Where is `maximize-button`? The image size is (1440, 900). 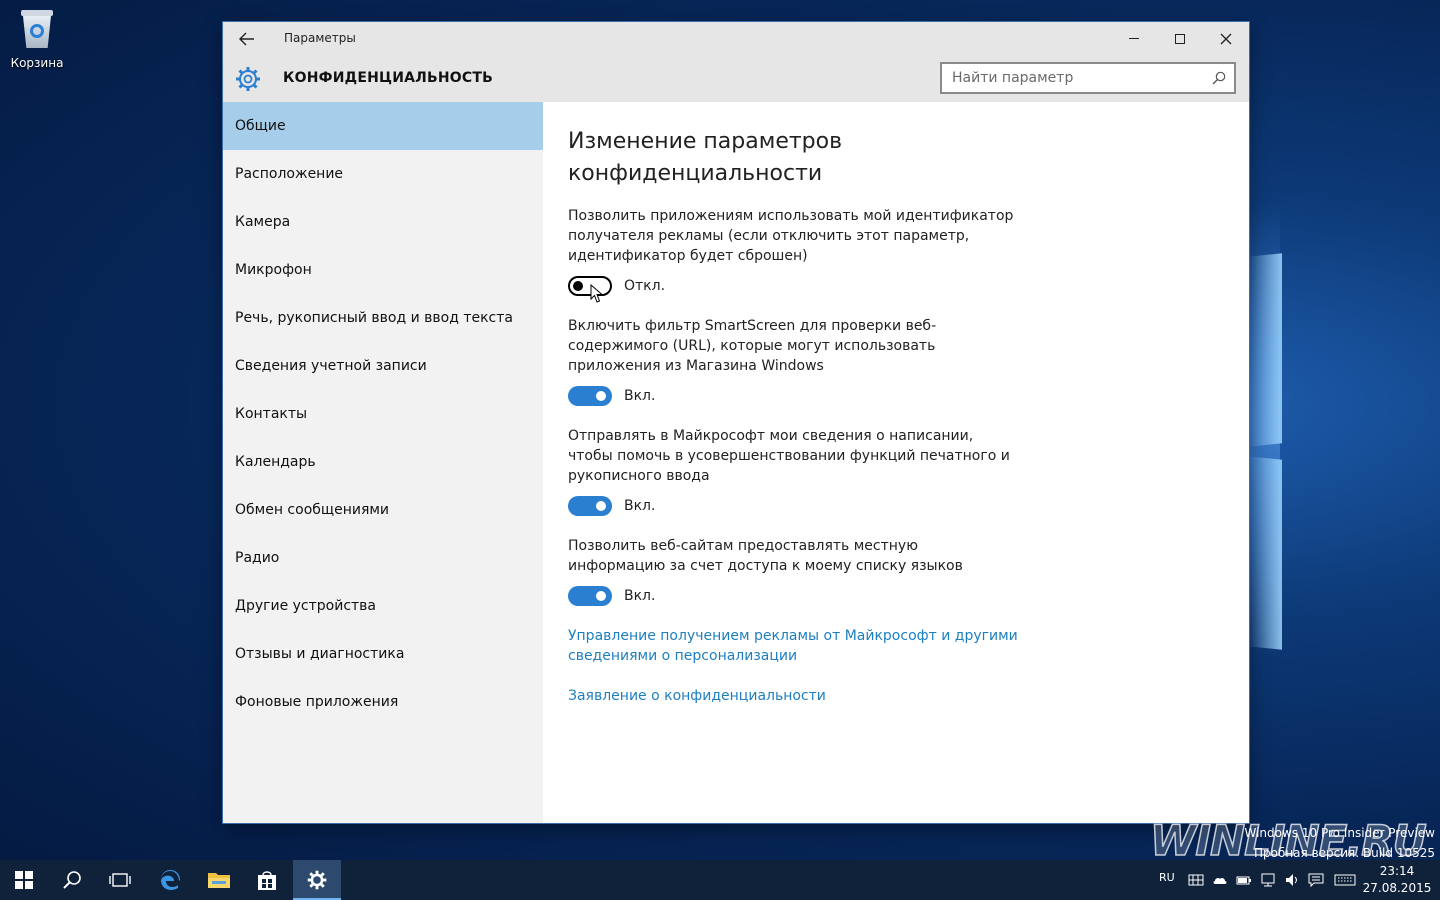
maximize-button is located at coordinates (1180, 39).